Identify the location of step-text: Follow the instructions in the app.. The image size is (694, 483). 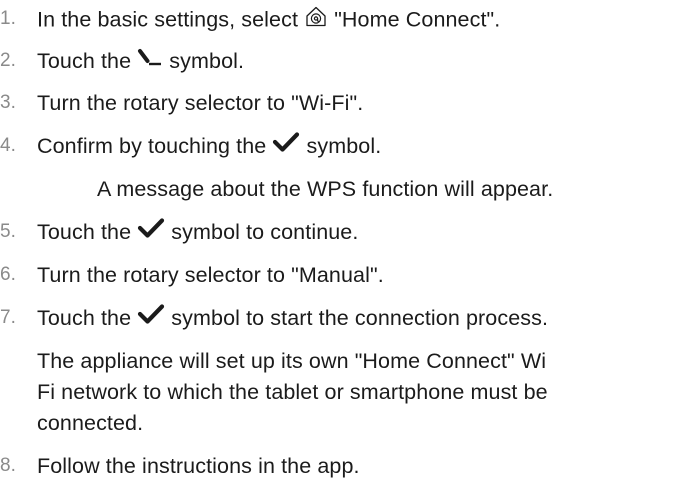
(198, 466).